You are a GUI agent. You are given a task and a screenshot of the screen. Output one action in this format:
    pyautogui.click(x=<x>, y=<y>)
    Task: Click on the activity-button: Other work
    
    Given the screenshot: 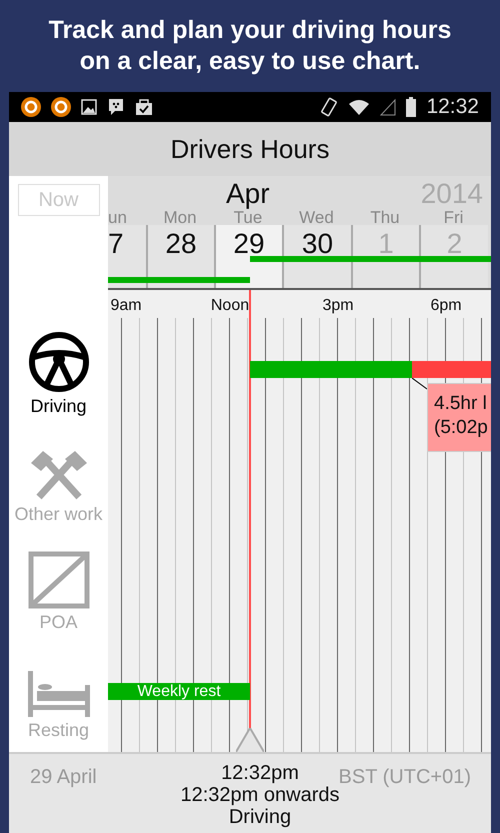 What is the action you would take?
    pyautogui.click(x=58, y=475)
    